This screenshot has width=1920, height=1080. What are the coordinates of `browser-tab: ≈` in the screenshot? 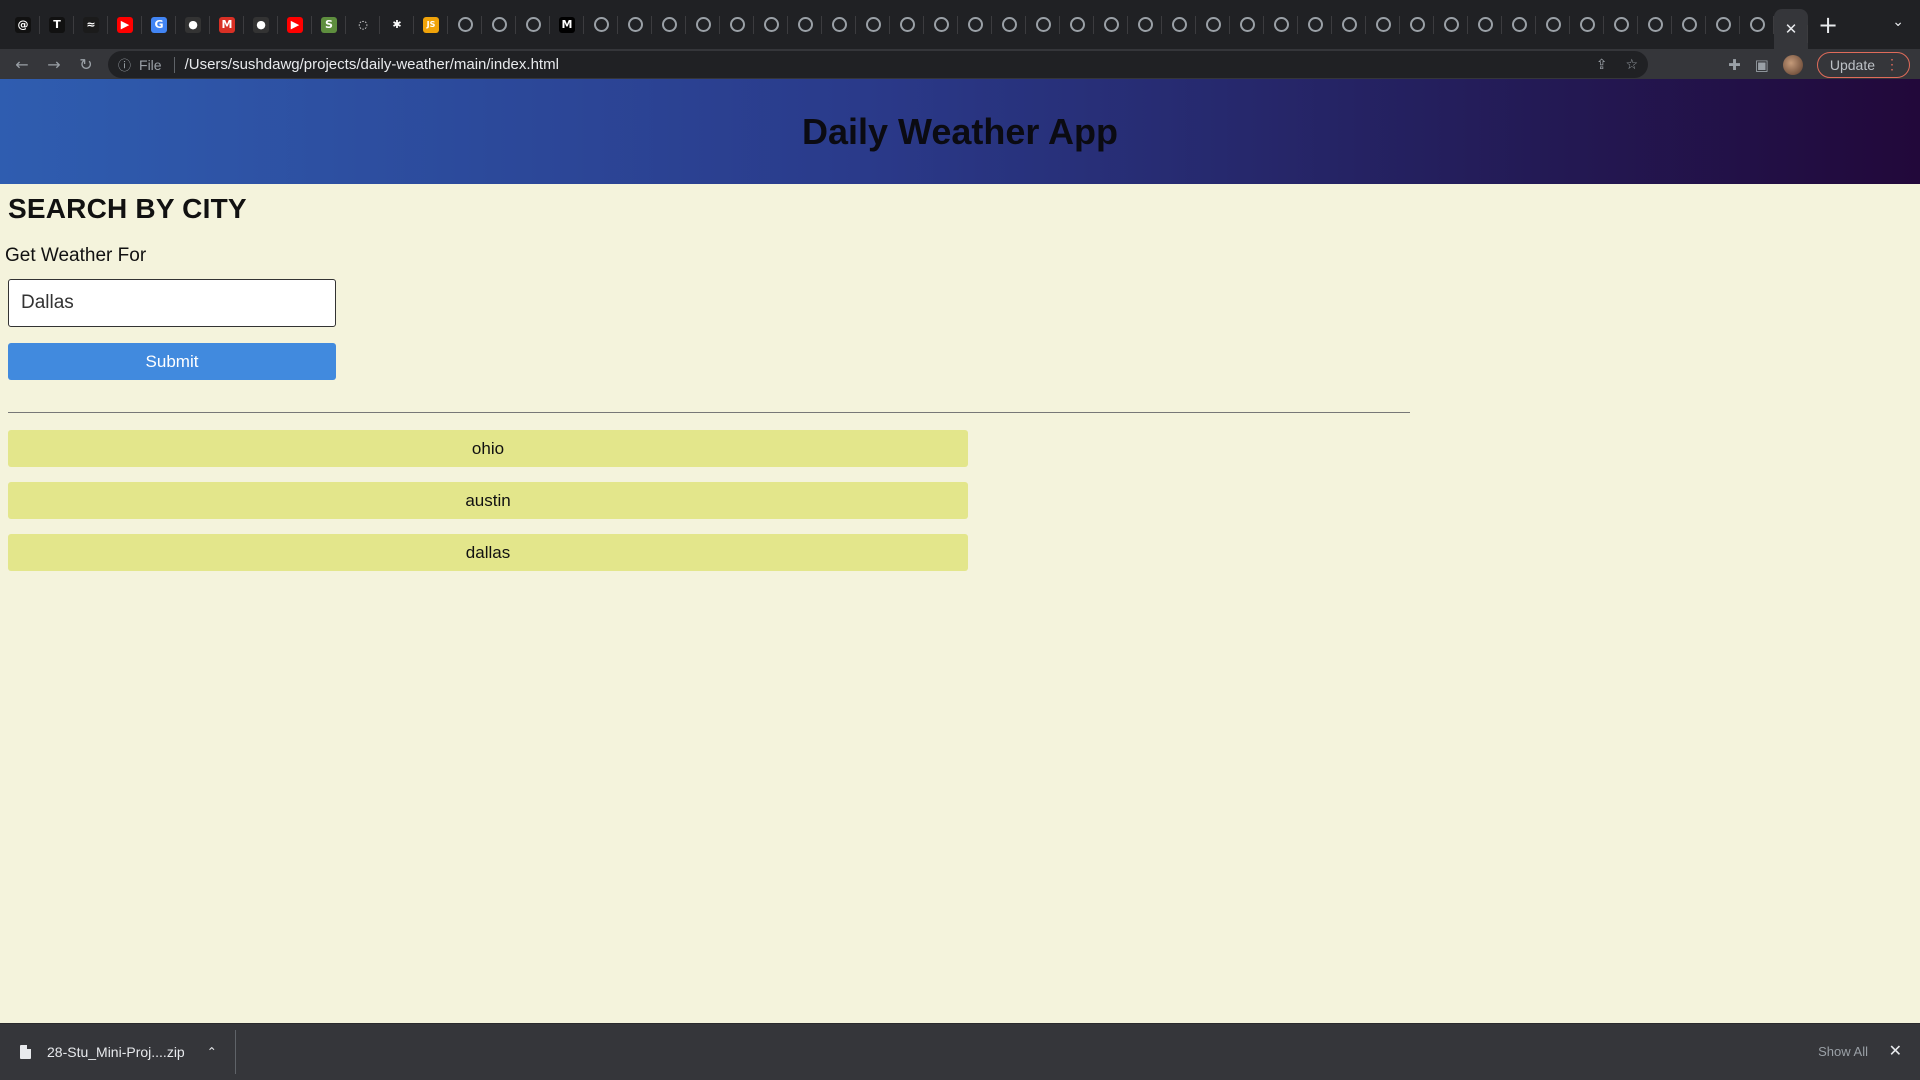 It's located at (91, 24).